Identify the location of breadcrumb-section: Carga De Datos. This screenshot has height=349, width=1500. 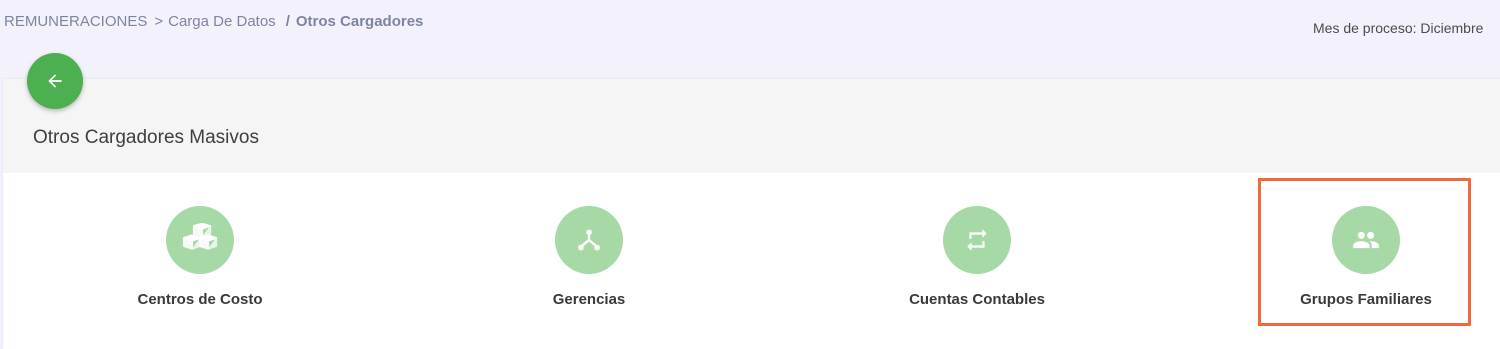
(222, 21).